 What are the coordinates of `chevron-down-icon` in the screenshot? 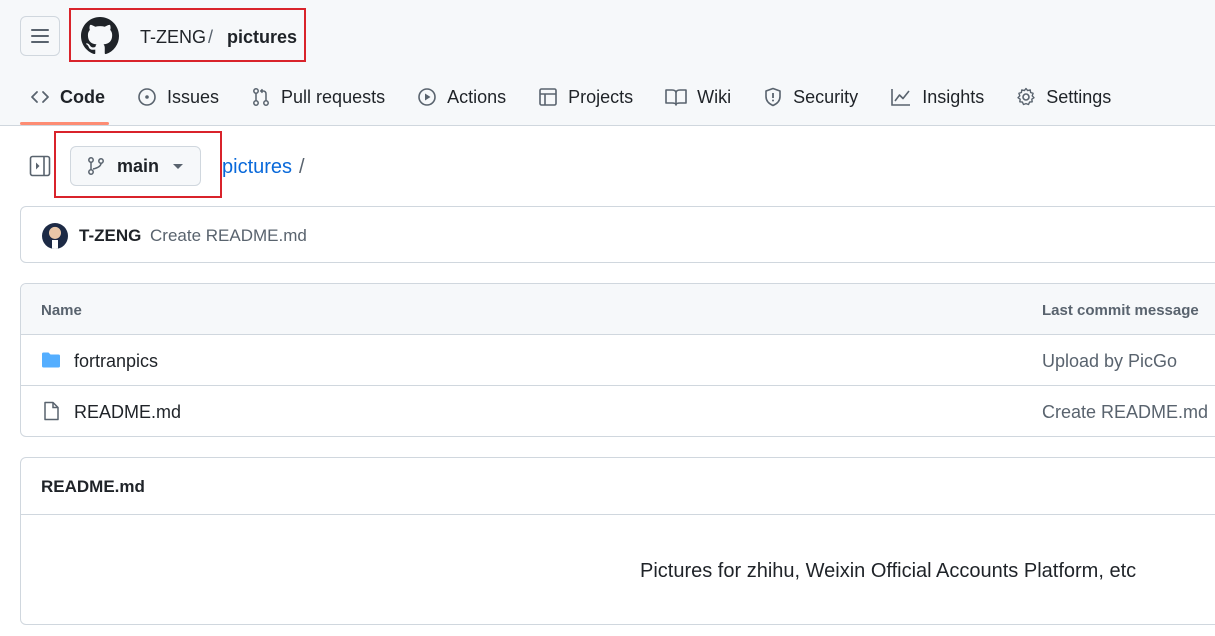 It's located at (178, 166).